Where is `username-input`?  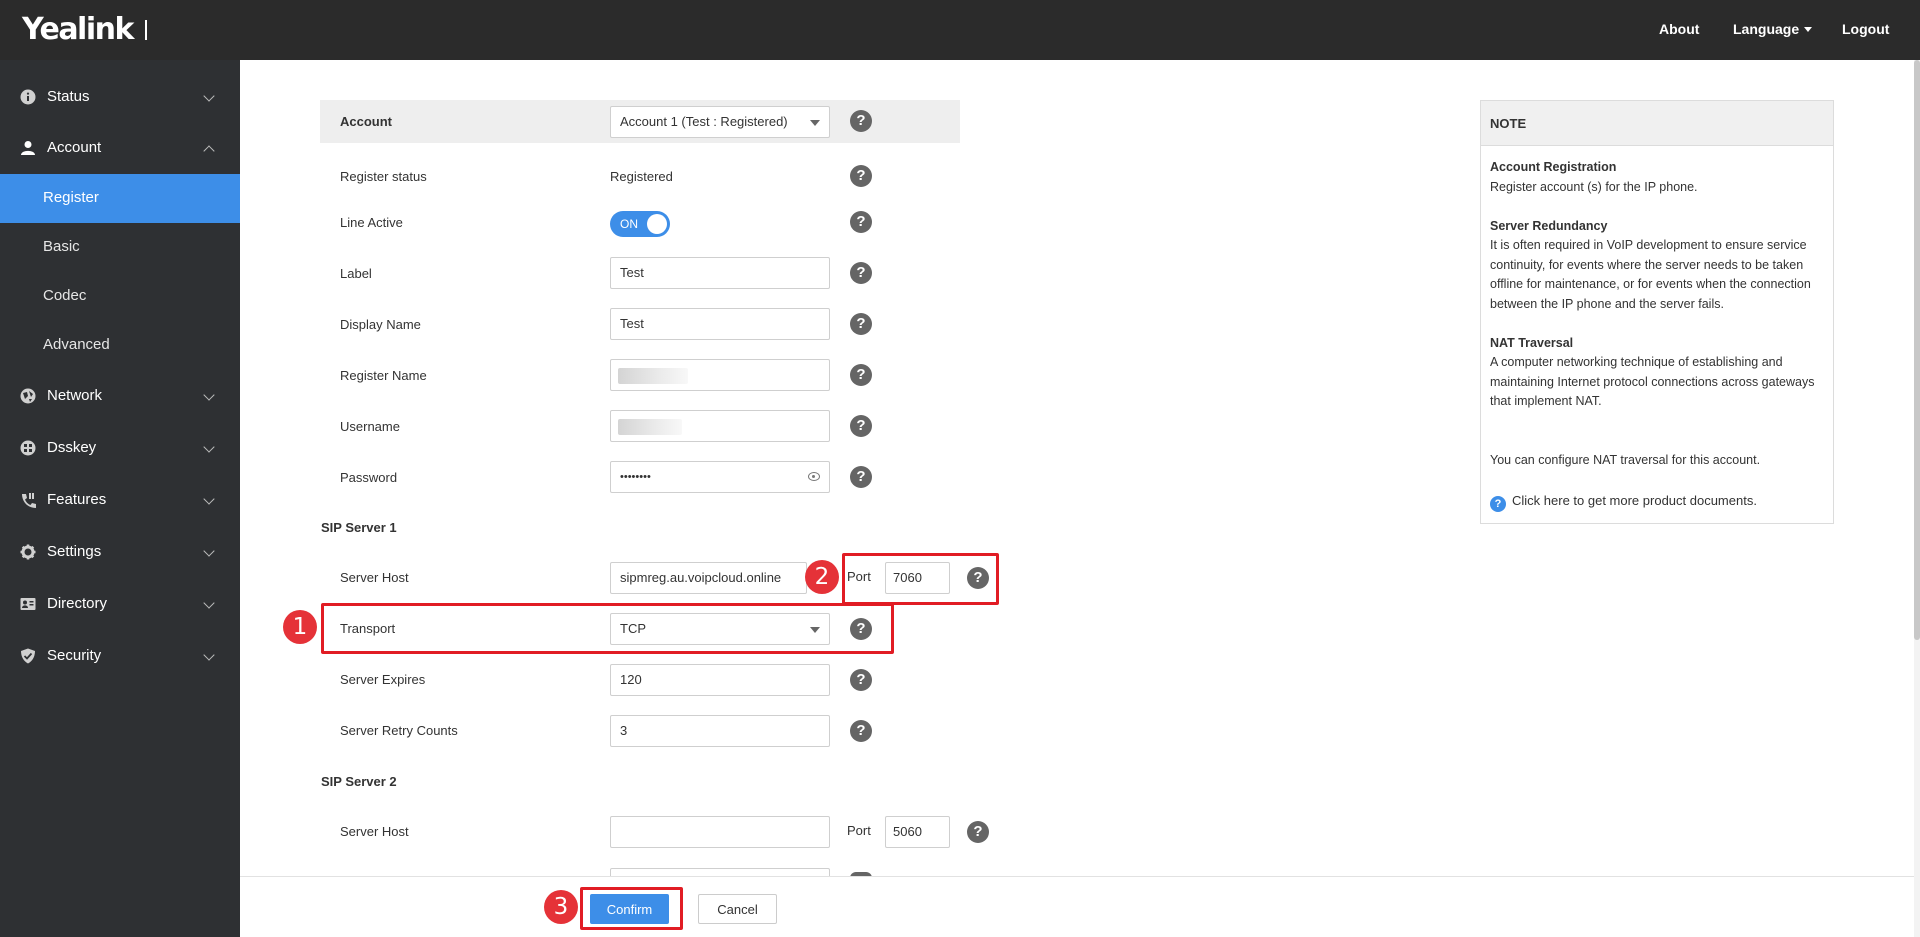 username-input is located at coordinates (720, 426).